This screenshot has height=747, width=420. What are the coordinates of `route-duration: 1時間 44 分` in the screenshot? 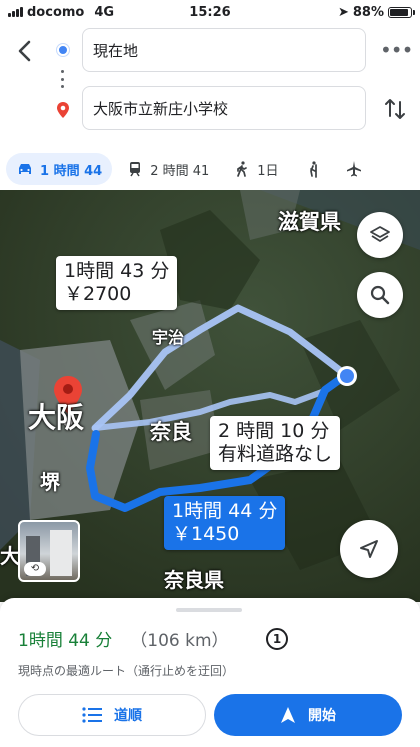 It's located at (65, 641).